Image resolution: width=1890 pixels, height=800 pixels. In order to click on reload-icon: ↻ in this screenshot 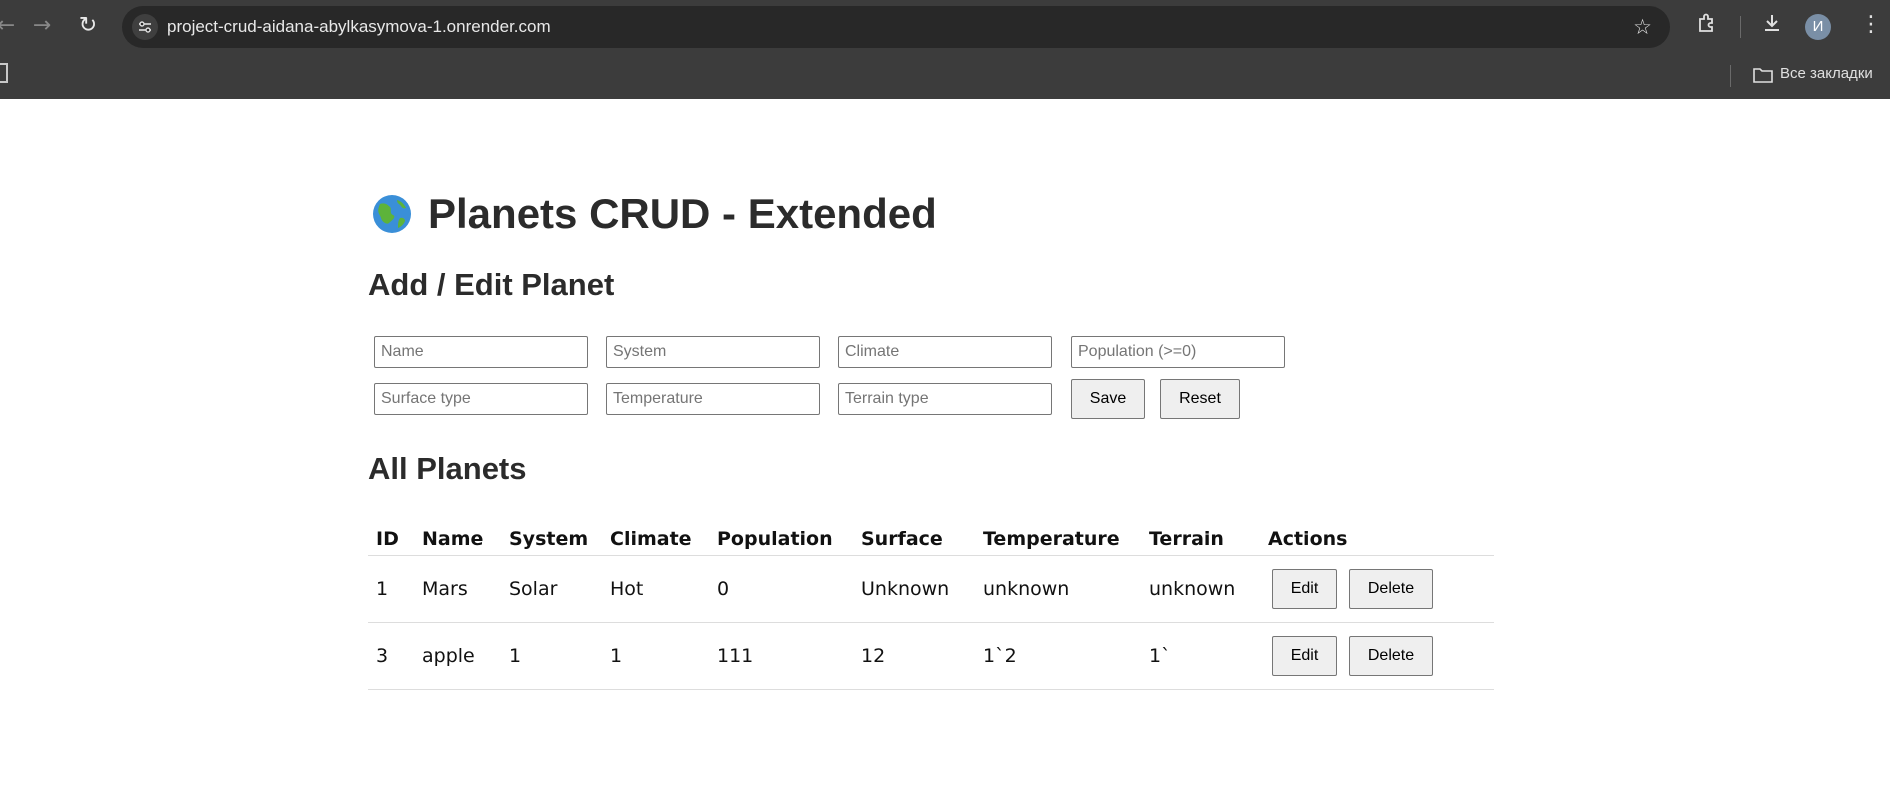, I will do `click(88, 26)`.